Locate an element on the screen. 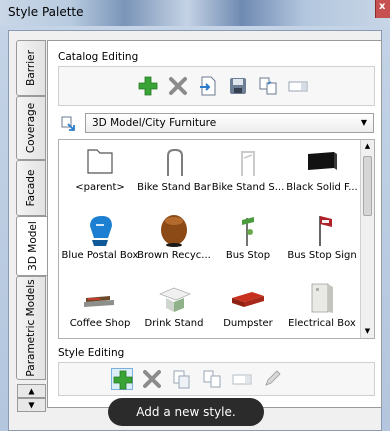  tab-scroll-up-button: ▲ is located at coordinates (31, 391).